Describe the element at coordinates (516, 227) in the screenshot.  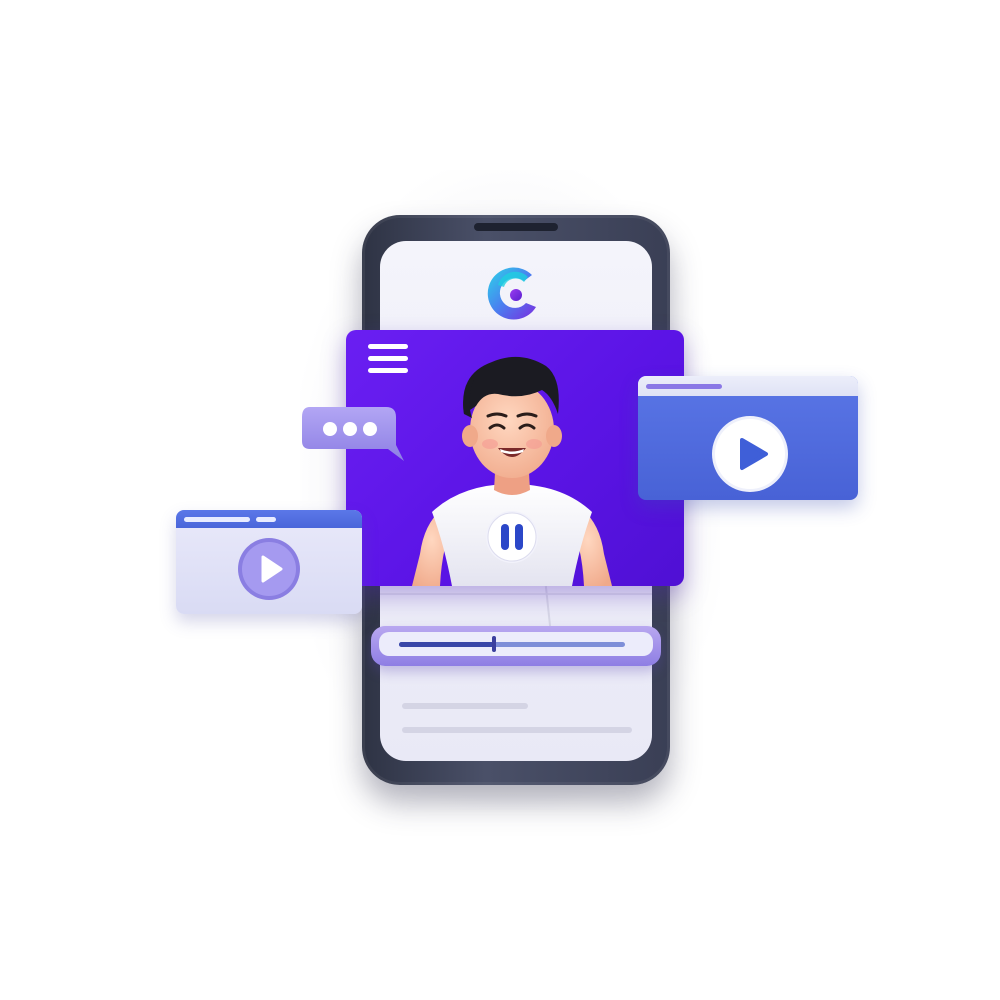
I see `phone-speaker` at that location.